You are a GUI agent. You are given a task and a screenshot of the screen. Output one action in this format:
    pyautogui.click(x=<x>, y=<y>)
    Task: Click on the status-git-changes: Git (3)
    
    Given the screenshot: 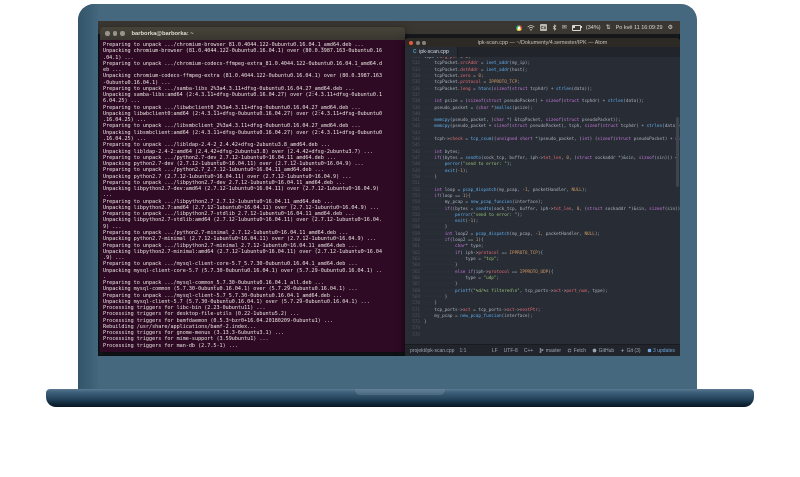 What is the action you would take?
    pyautogui.click(x=630, y=350)
    